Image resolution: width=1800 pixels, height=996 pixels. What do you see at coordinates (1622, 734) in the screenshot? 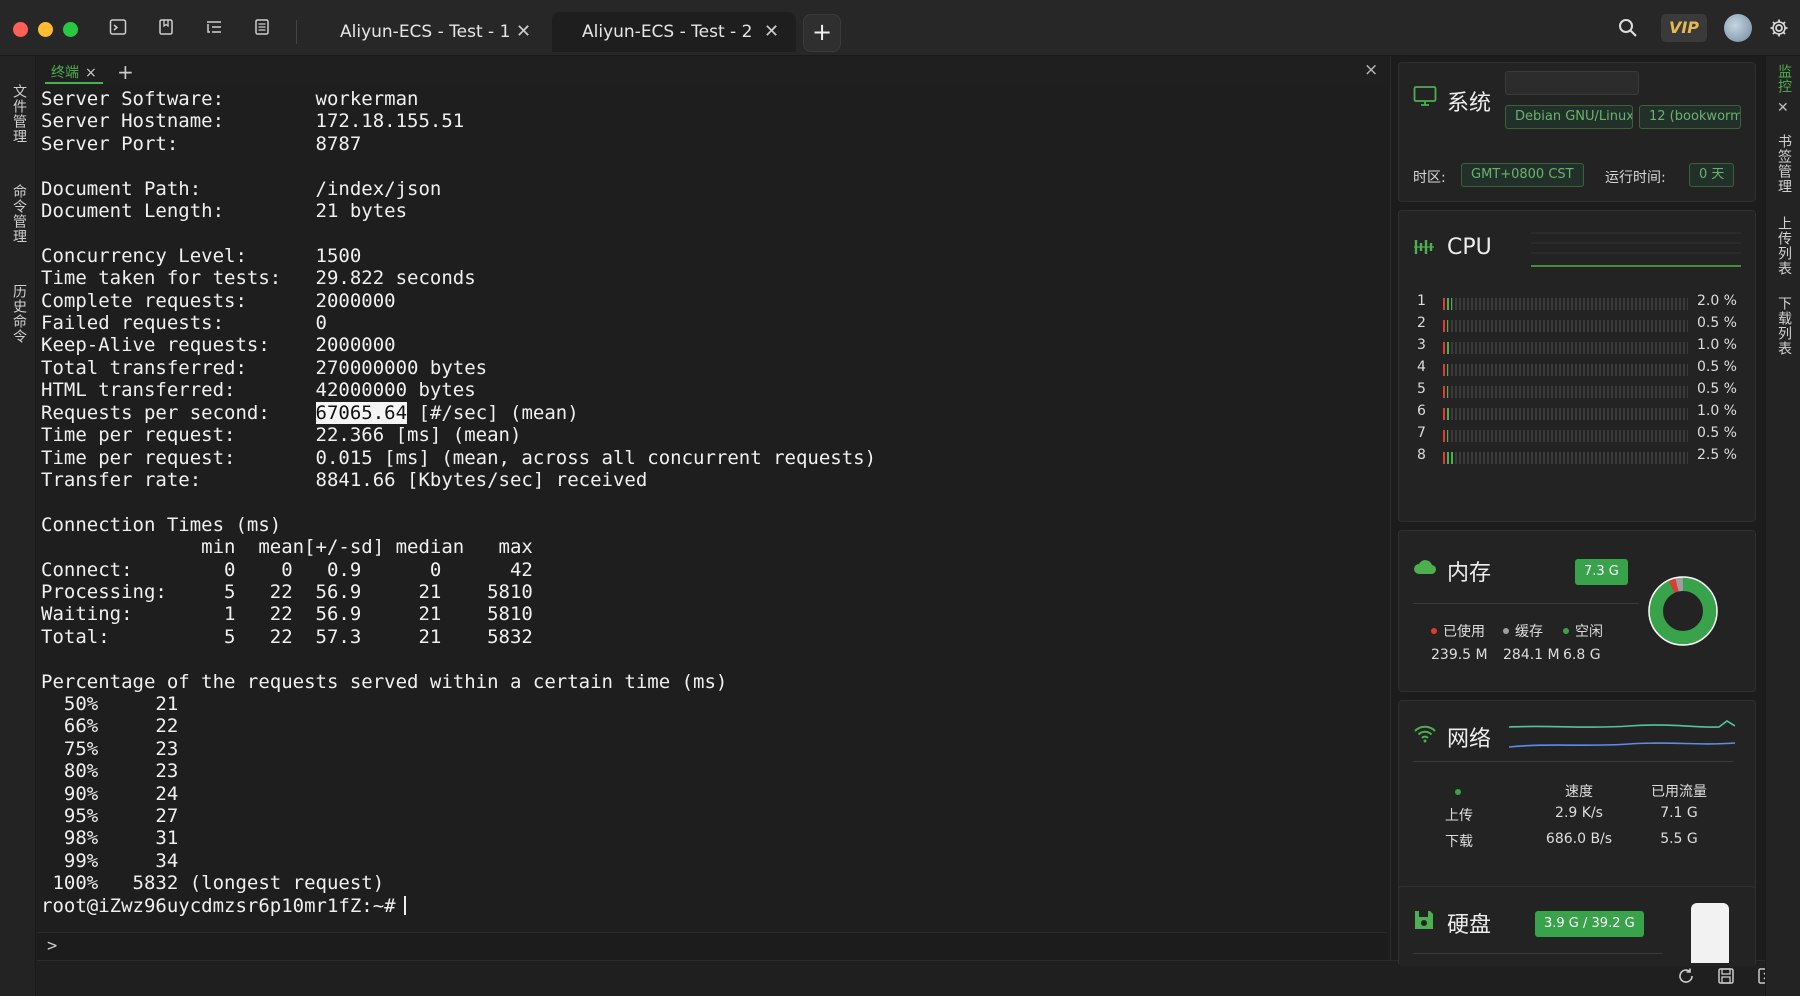
I see `network-history-chart` at bounding box center [1622, 734].